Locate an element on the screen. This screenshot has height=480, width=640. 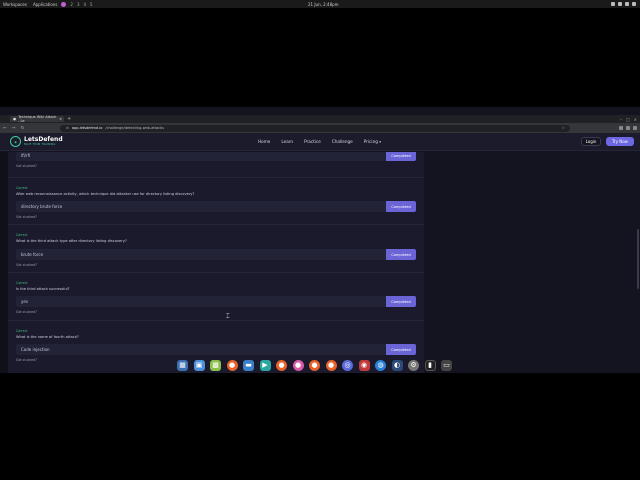
main-nav: Home Learn Practice Challenge Pricing ▾ is located at coordinates (319, 141).